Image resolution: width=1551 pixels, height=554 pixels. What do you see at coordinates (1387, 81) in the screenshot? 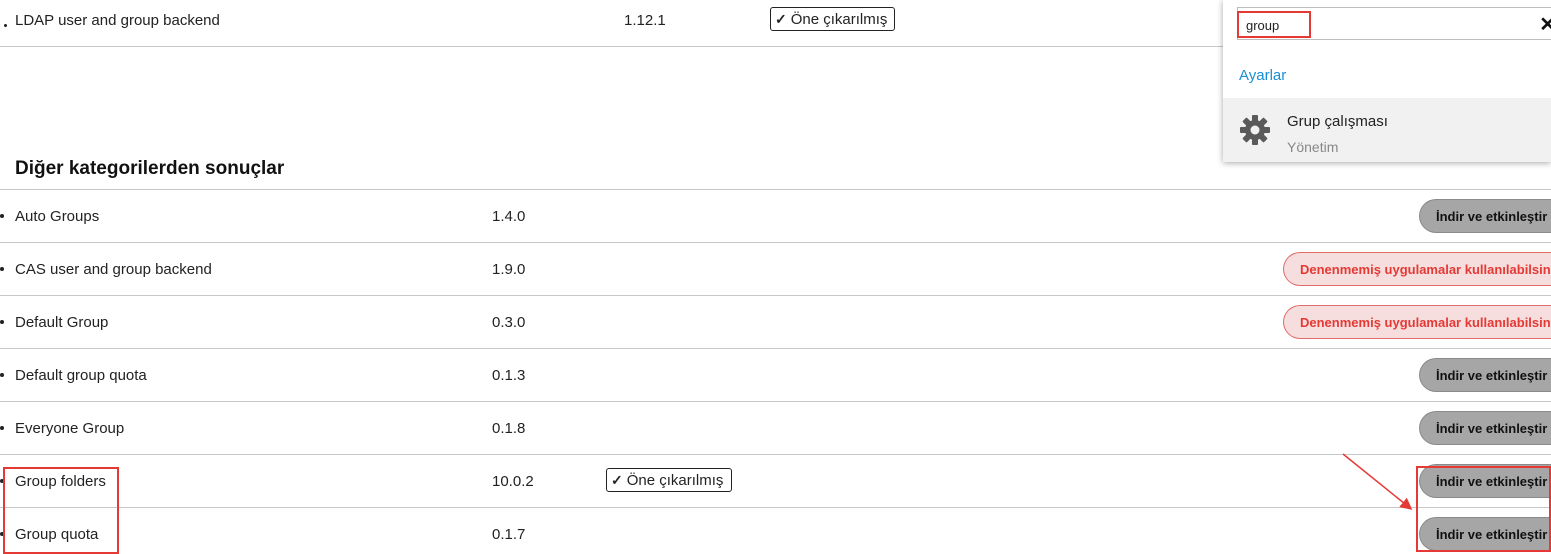
I see `search-popup: ✕ Ayarlar Grup çalışması Yönetim` at bounding box center [1387, 81].